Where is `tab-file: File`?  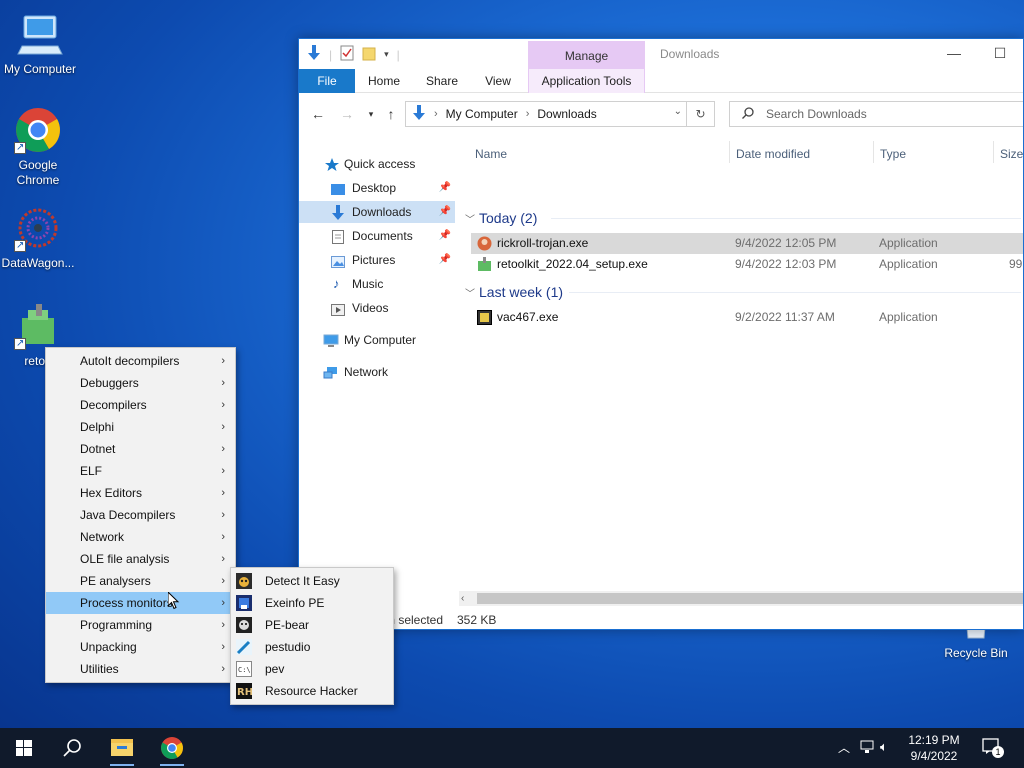
tab-file: File is located at coordinates (327, 81).